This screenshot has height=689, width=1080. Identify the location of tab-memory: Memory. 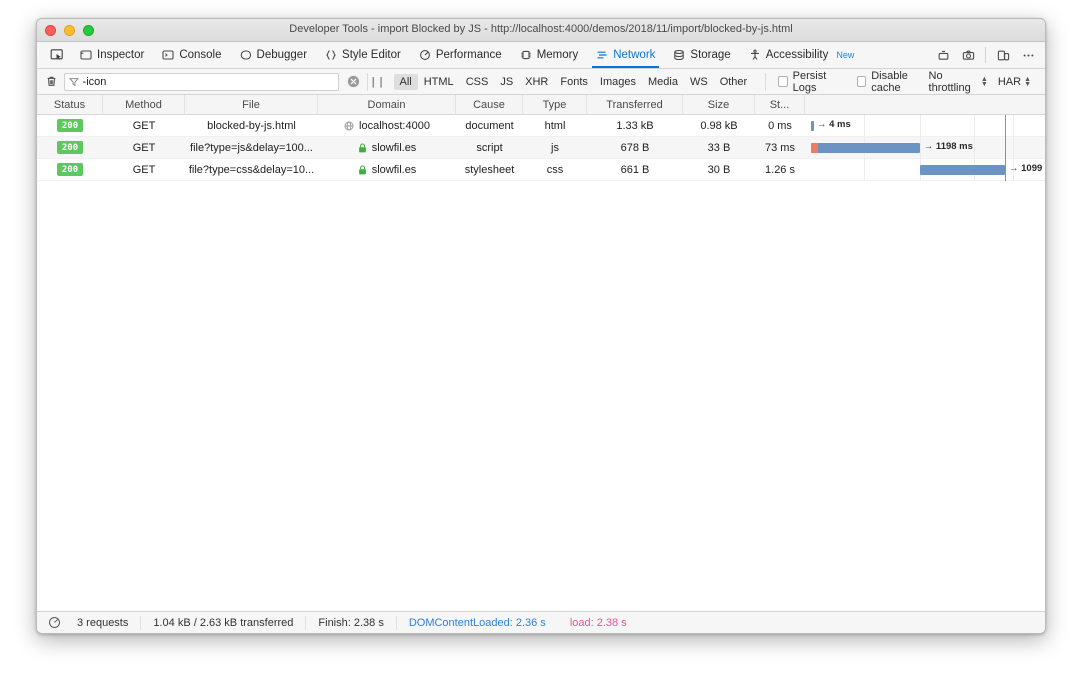
(549, 55).